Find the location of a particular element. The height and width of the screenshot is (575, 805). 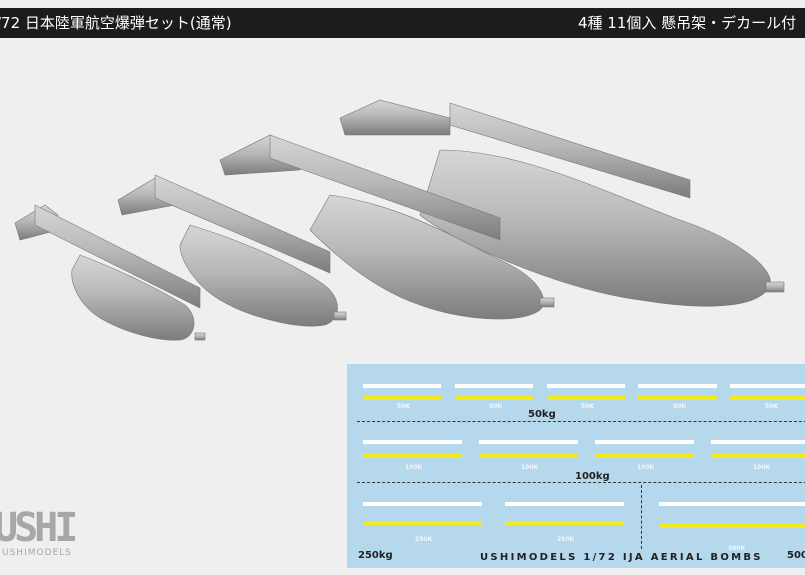

section-label-50kg: 50kg is located at coordinates (542, 414).